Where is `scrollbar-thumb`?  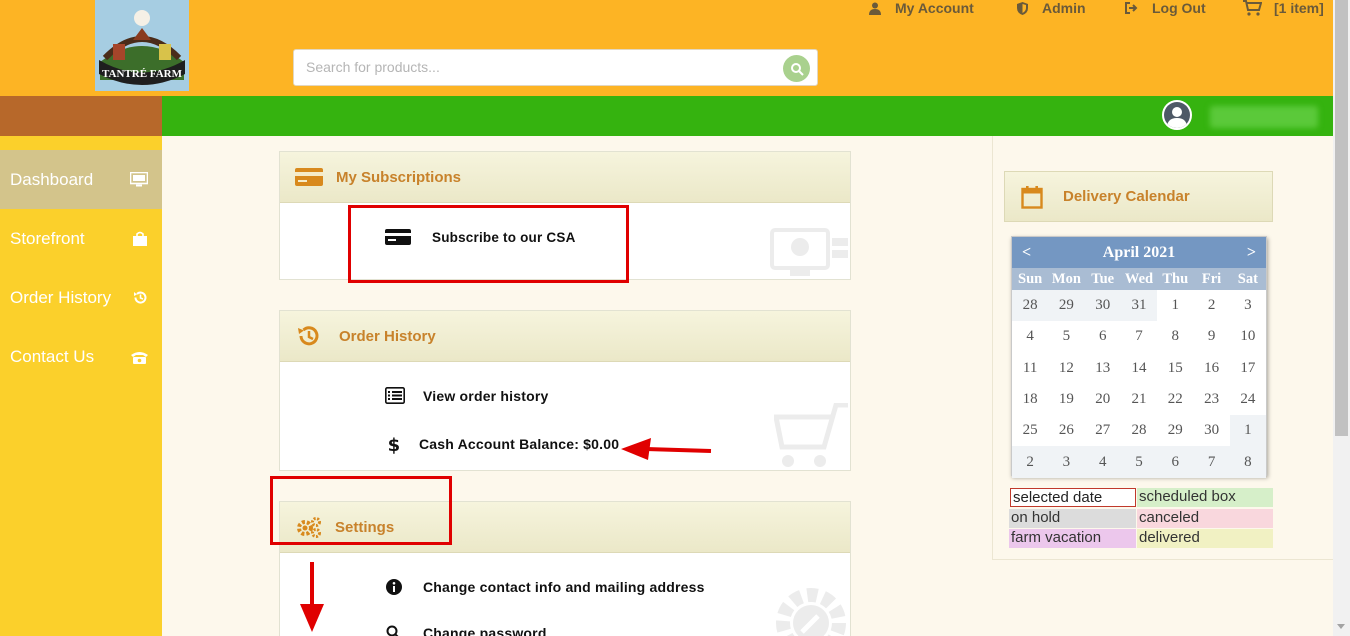 scrollbar-thumb is located at coordinates (1341, 218).